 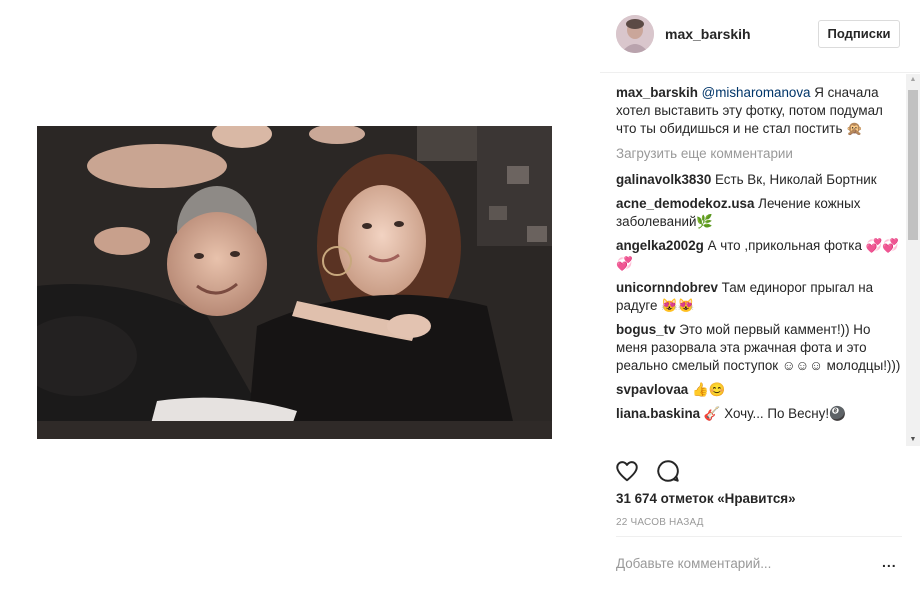 I want to click on comments-scrollbar: ▲ ▼, so click(x=913, y=260).